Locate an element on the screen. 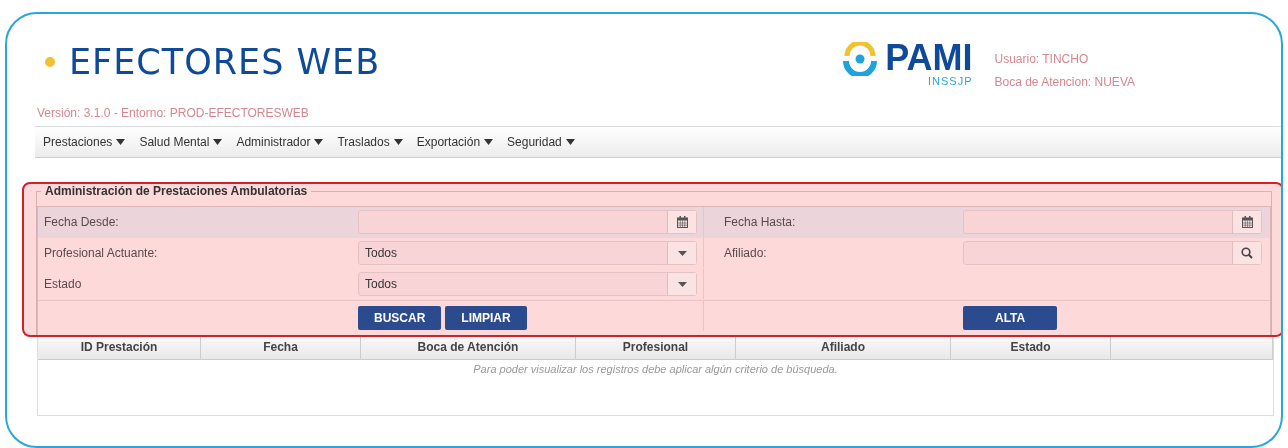 This screenshot has width=1288, height=448. version-label: Versión: 3.1.0 - Entorno: PROD-EFECTORESWEB is located at coordinates (173, 113).